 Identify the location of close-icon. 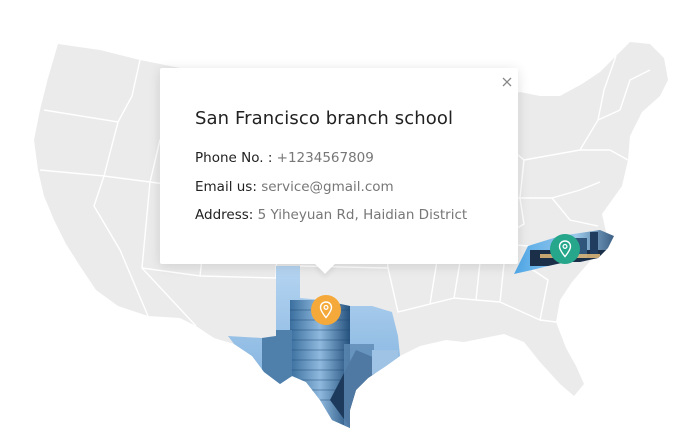
(507, 82).